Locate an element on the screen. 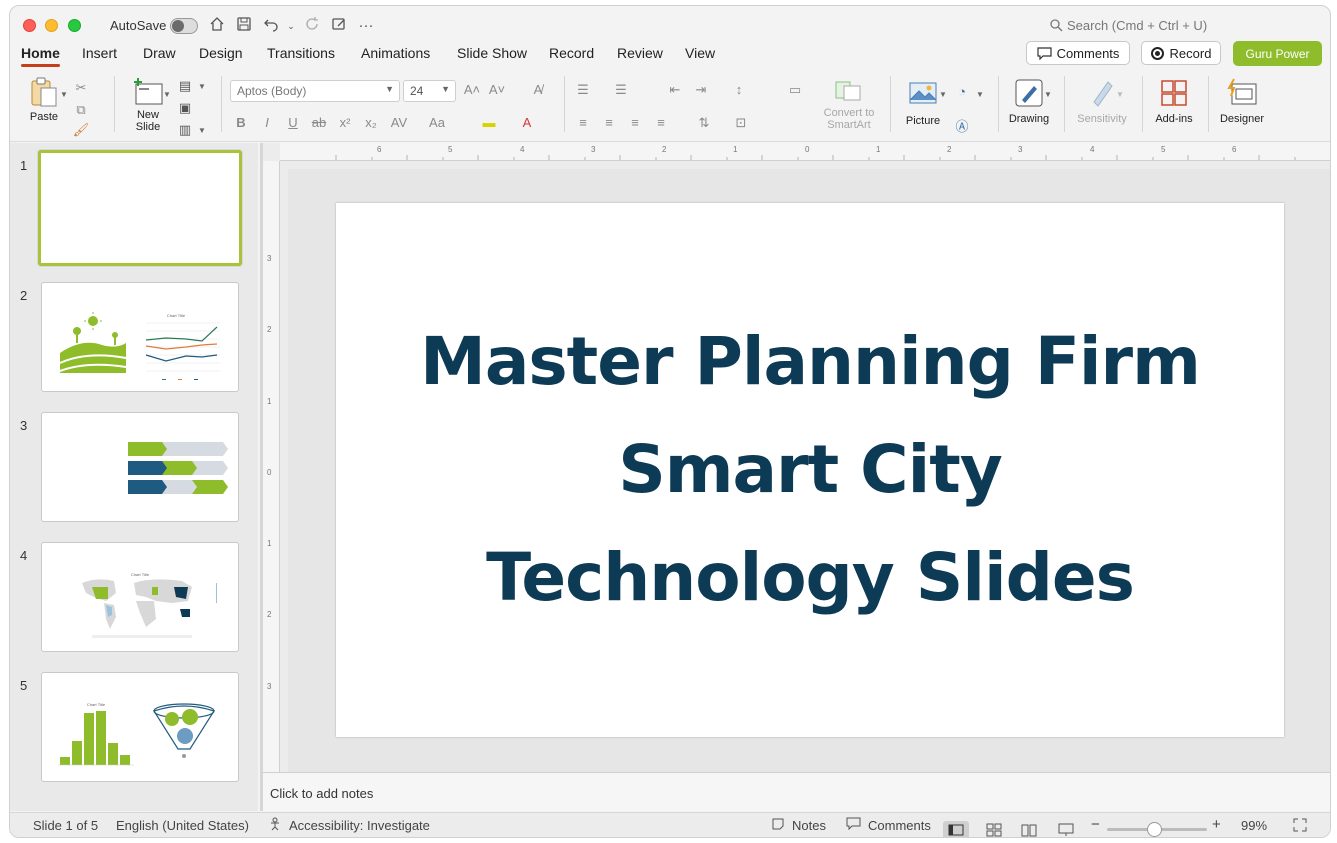 The height and width of the screenshot is (843, 1337). addins-button: Add-ins is located at coordinates (1174, 101).